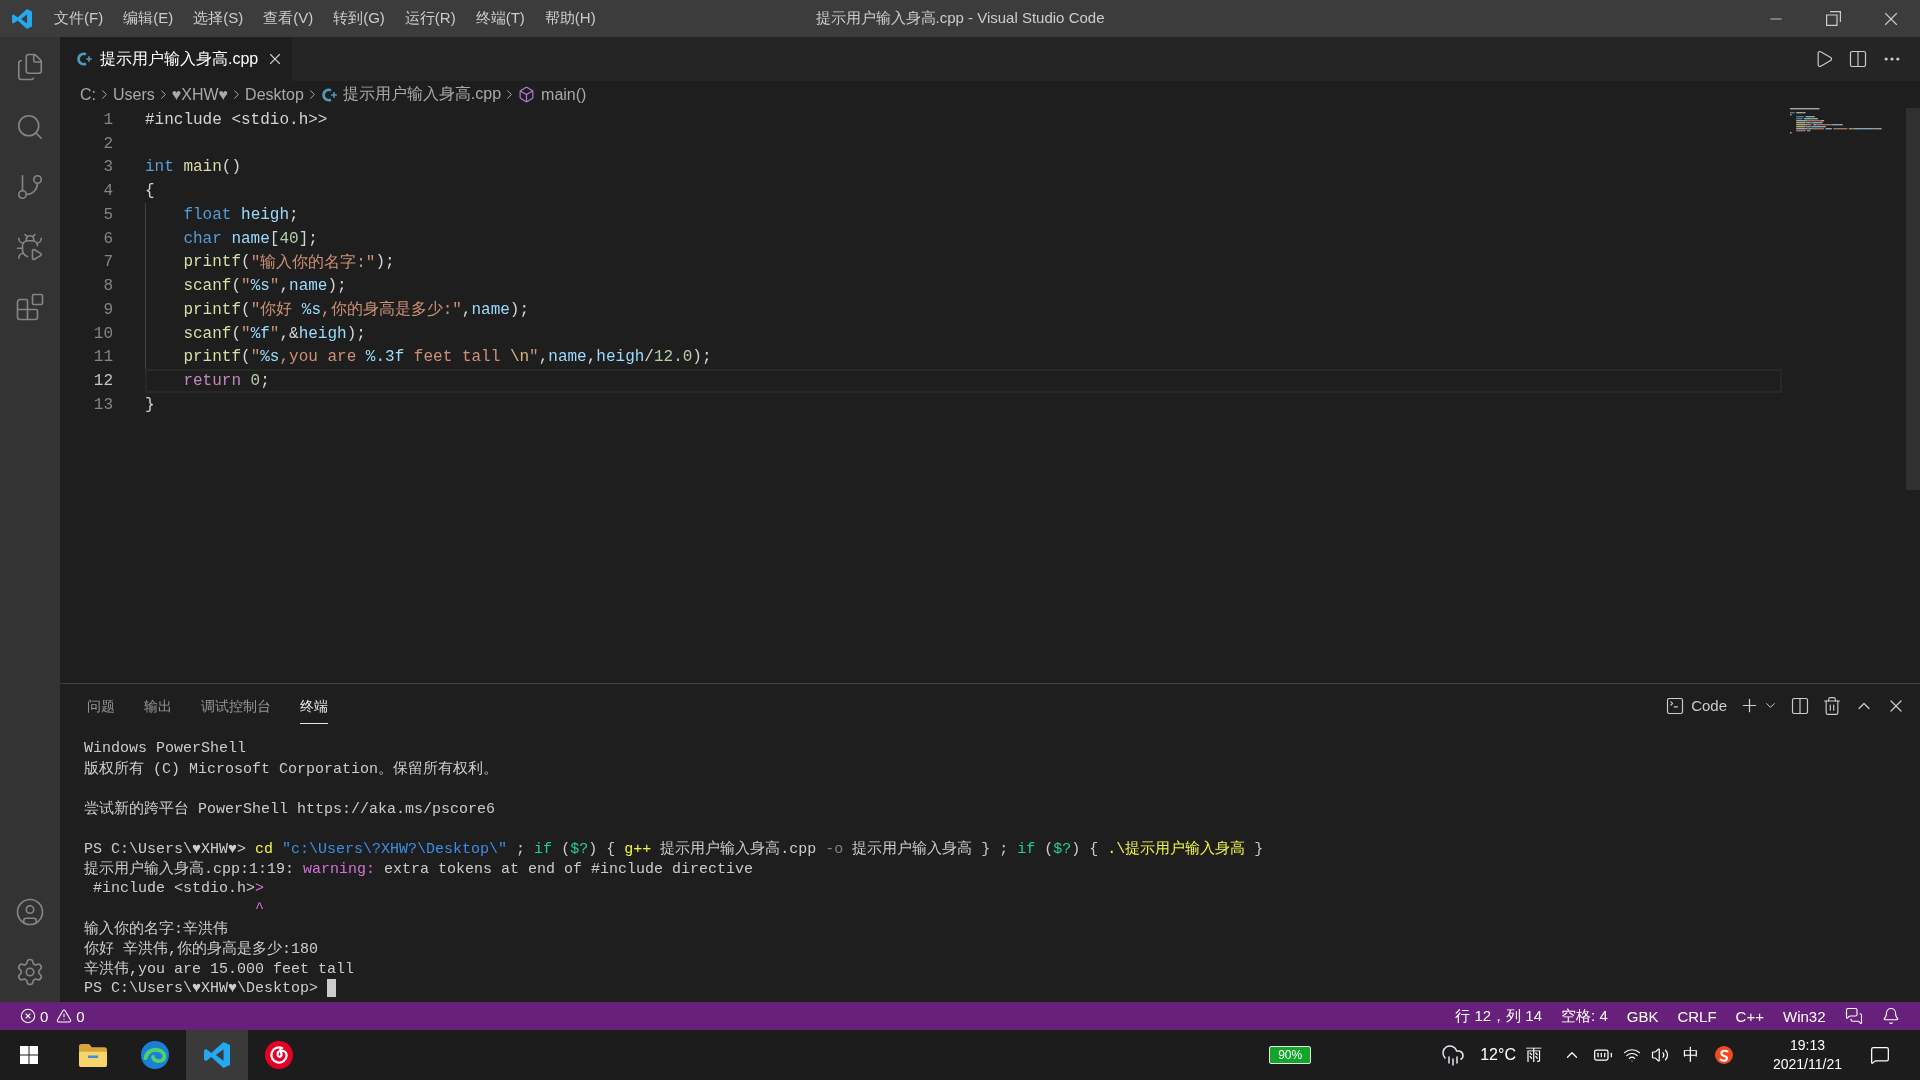  I want to click on code-line: printf("你好 %s,你的身高是多少:",name);, so click(356, 310).